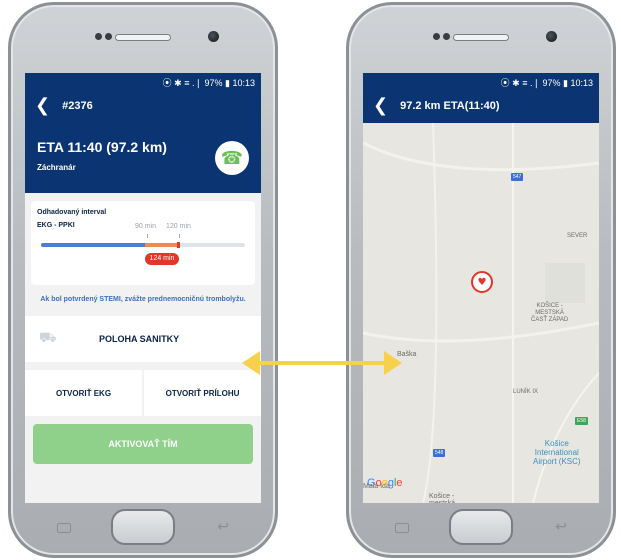  I want to click on call-button: ☎, so click(232, 158).